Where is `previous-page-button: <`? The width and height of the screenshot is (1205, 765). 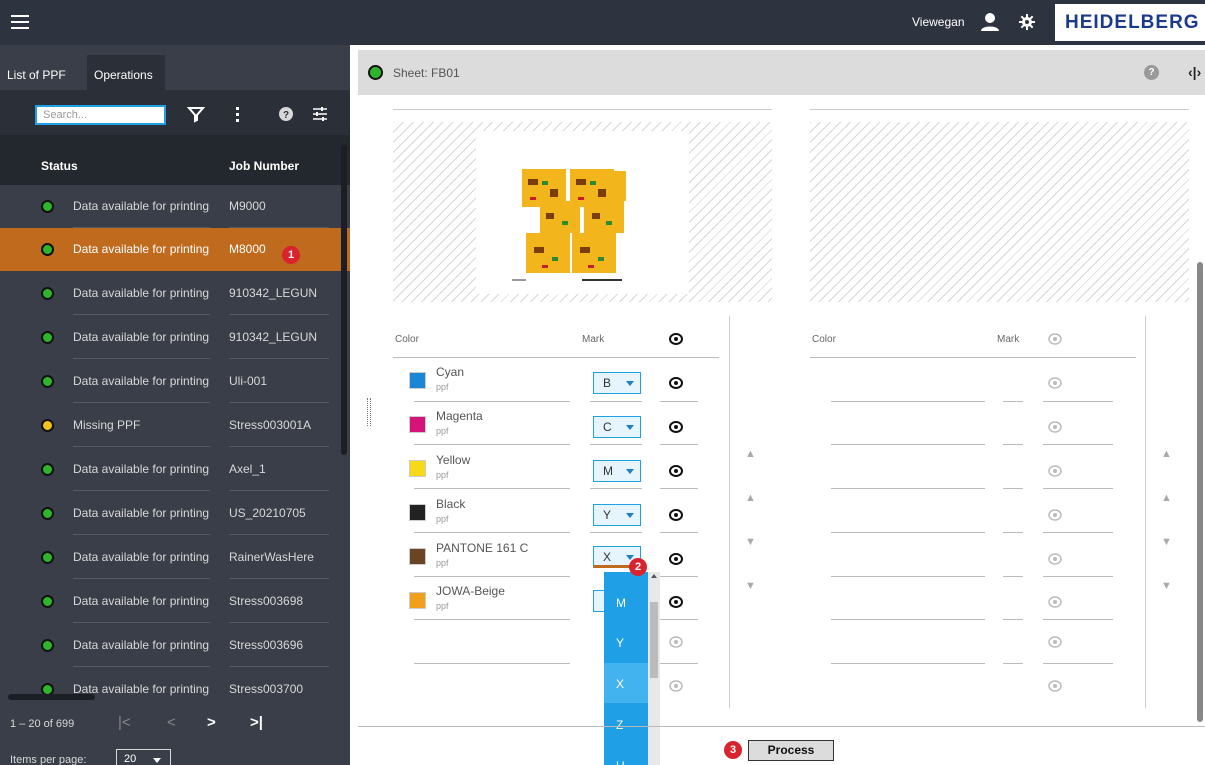
previous-page-button: < is located at coordinates (171, 722).